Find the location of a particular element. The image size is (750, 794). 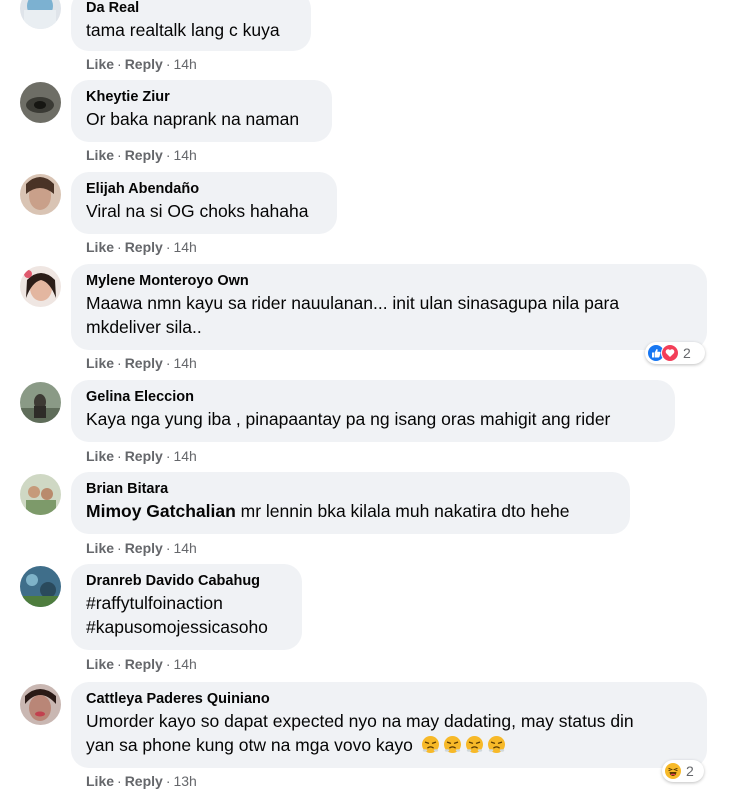

comment-bubble: Kheytie Ziur Or baka naprank na naman is located at coordinates (201, 111).